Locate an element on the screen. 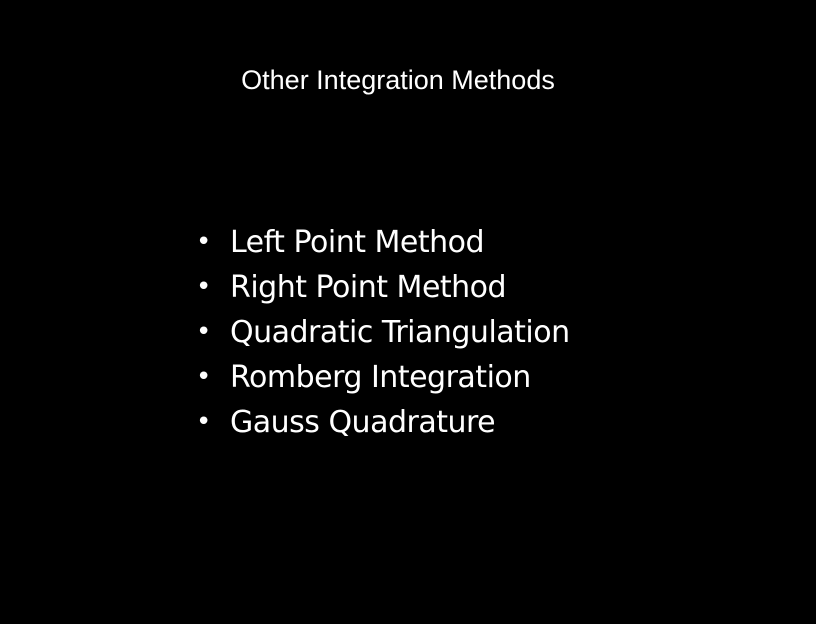 Image resolution: width=816 pixels, height=624 pixels. bullet-text: Quadratic Triangulation is located at coordinates (400, 332).